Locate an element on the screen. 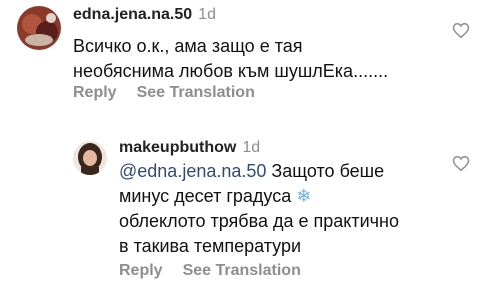  username-text: makeupbuthow is located at coordinates (177, 147).